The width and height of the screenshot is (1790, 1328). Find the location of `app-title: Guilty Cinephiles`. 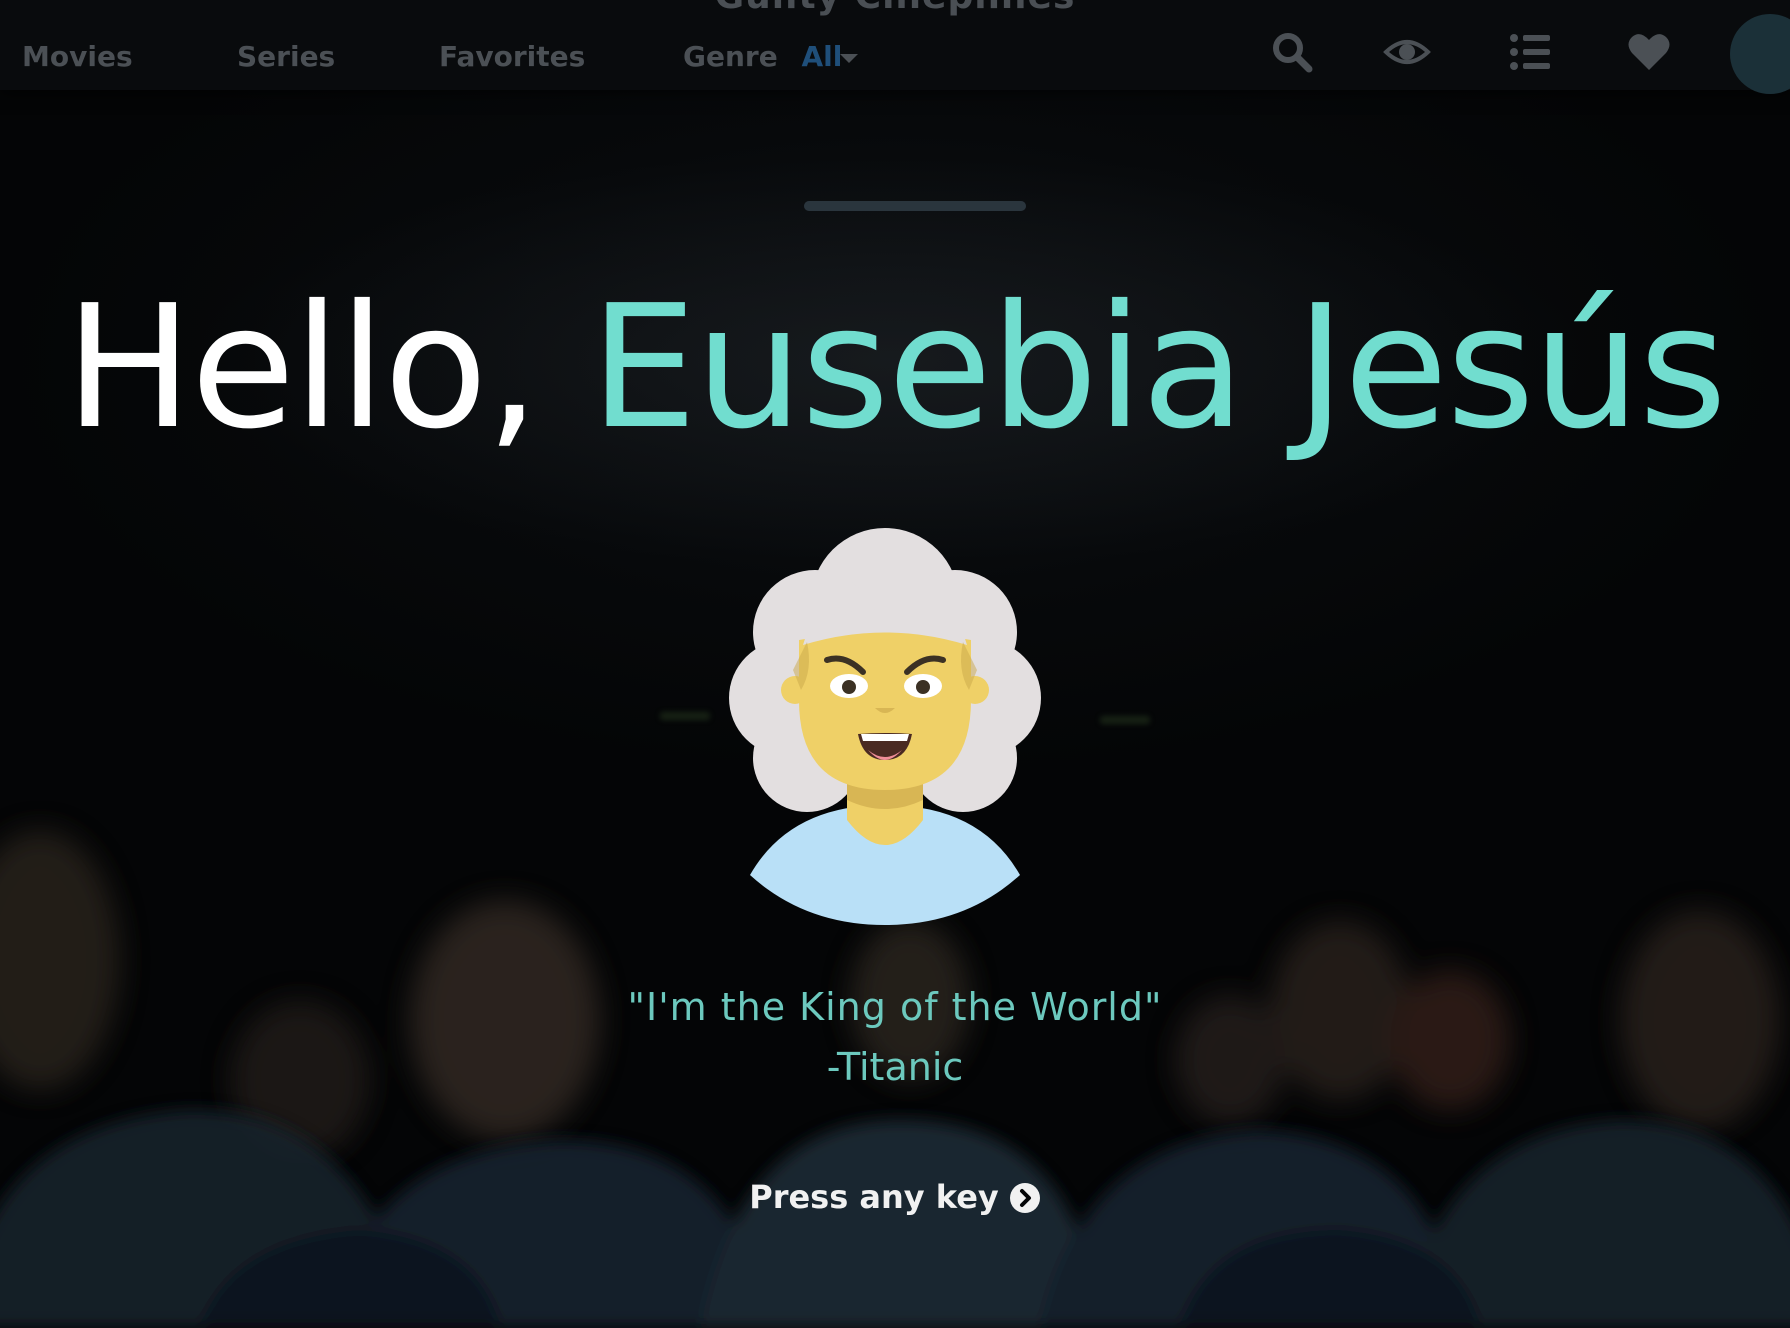

app-title: Guilty Cinephiles is located at coordinates (895, 8).